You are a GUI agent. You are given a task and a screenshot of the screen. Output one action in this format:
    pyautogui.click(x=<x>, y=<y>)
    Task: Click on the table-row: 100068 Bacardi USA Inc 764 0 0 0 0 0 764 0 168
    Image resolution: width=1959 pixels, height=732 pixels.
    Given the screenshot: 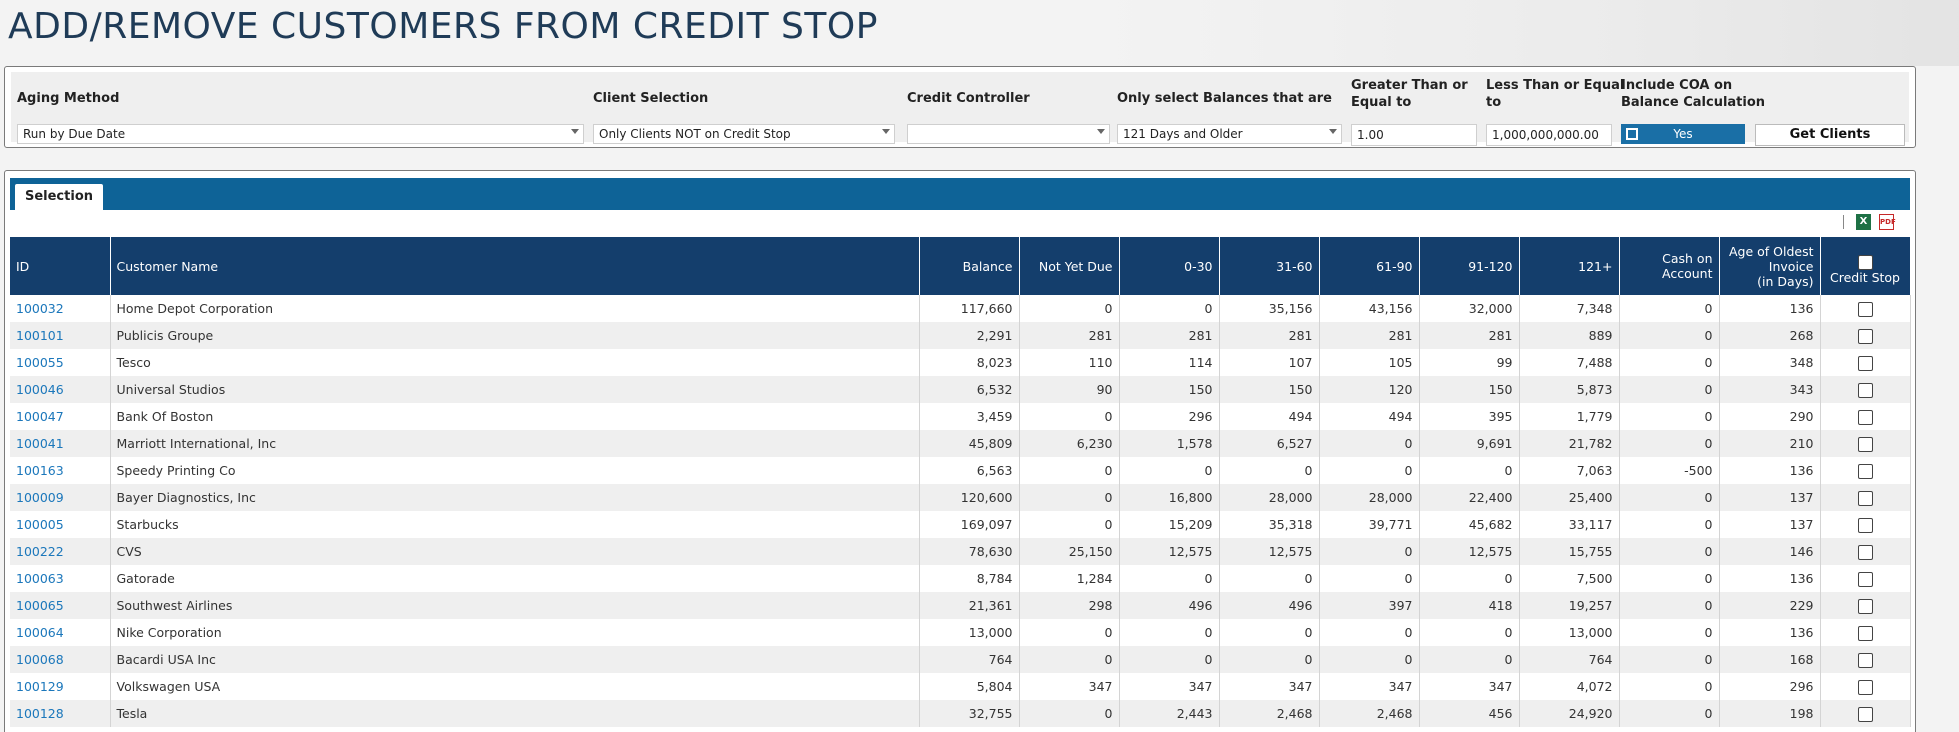 What is the action you would take?
    pyautogui.click(x=960, y=659)
    